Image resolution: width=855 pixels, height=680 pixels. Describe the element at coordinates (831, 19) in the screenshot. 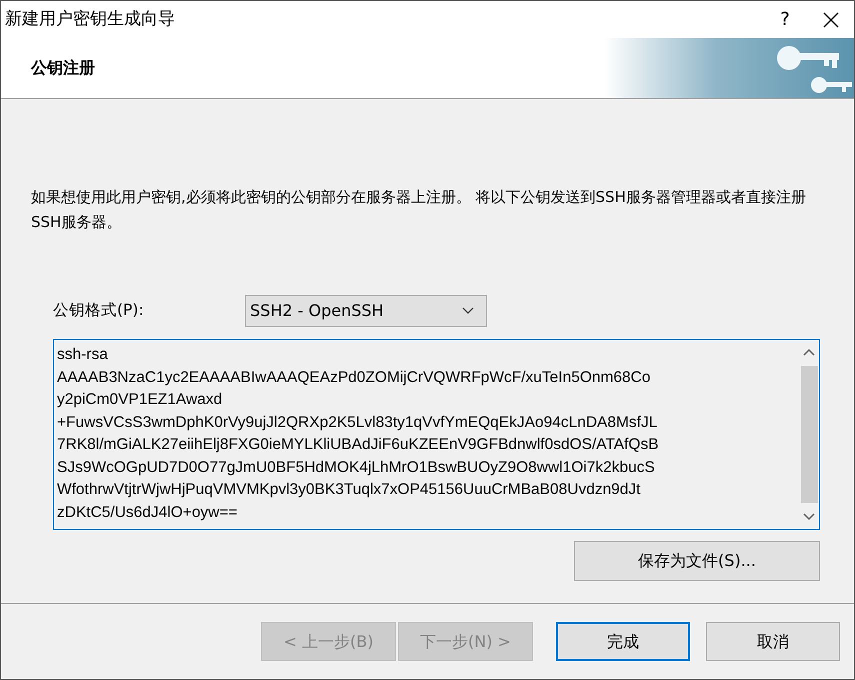

I see `close-icon` at that location.